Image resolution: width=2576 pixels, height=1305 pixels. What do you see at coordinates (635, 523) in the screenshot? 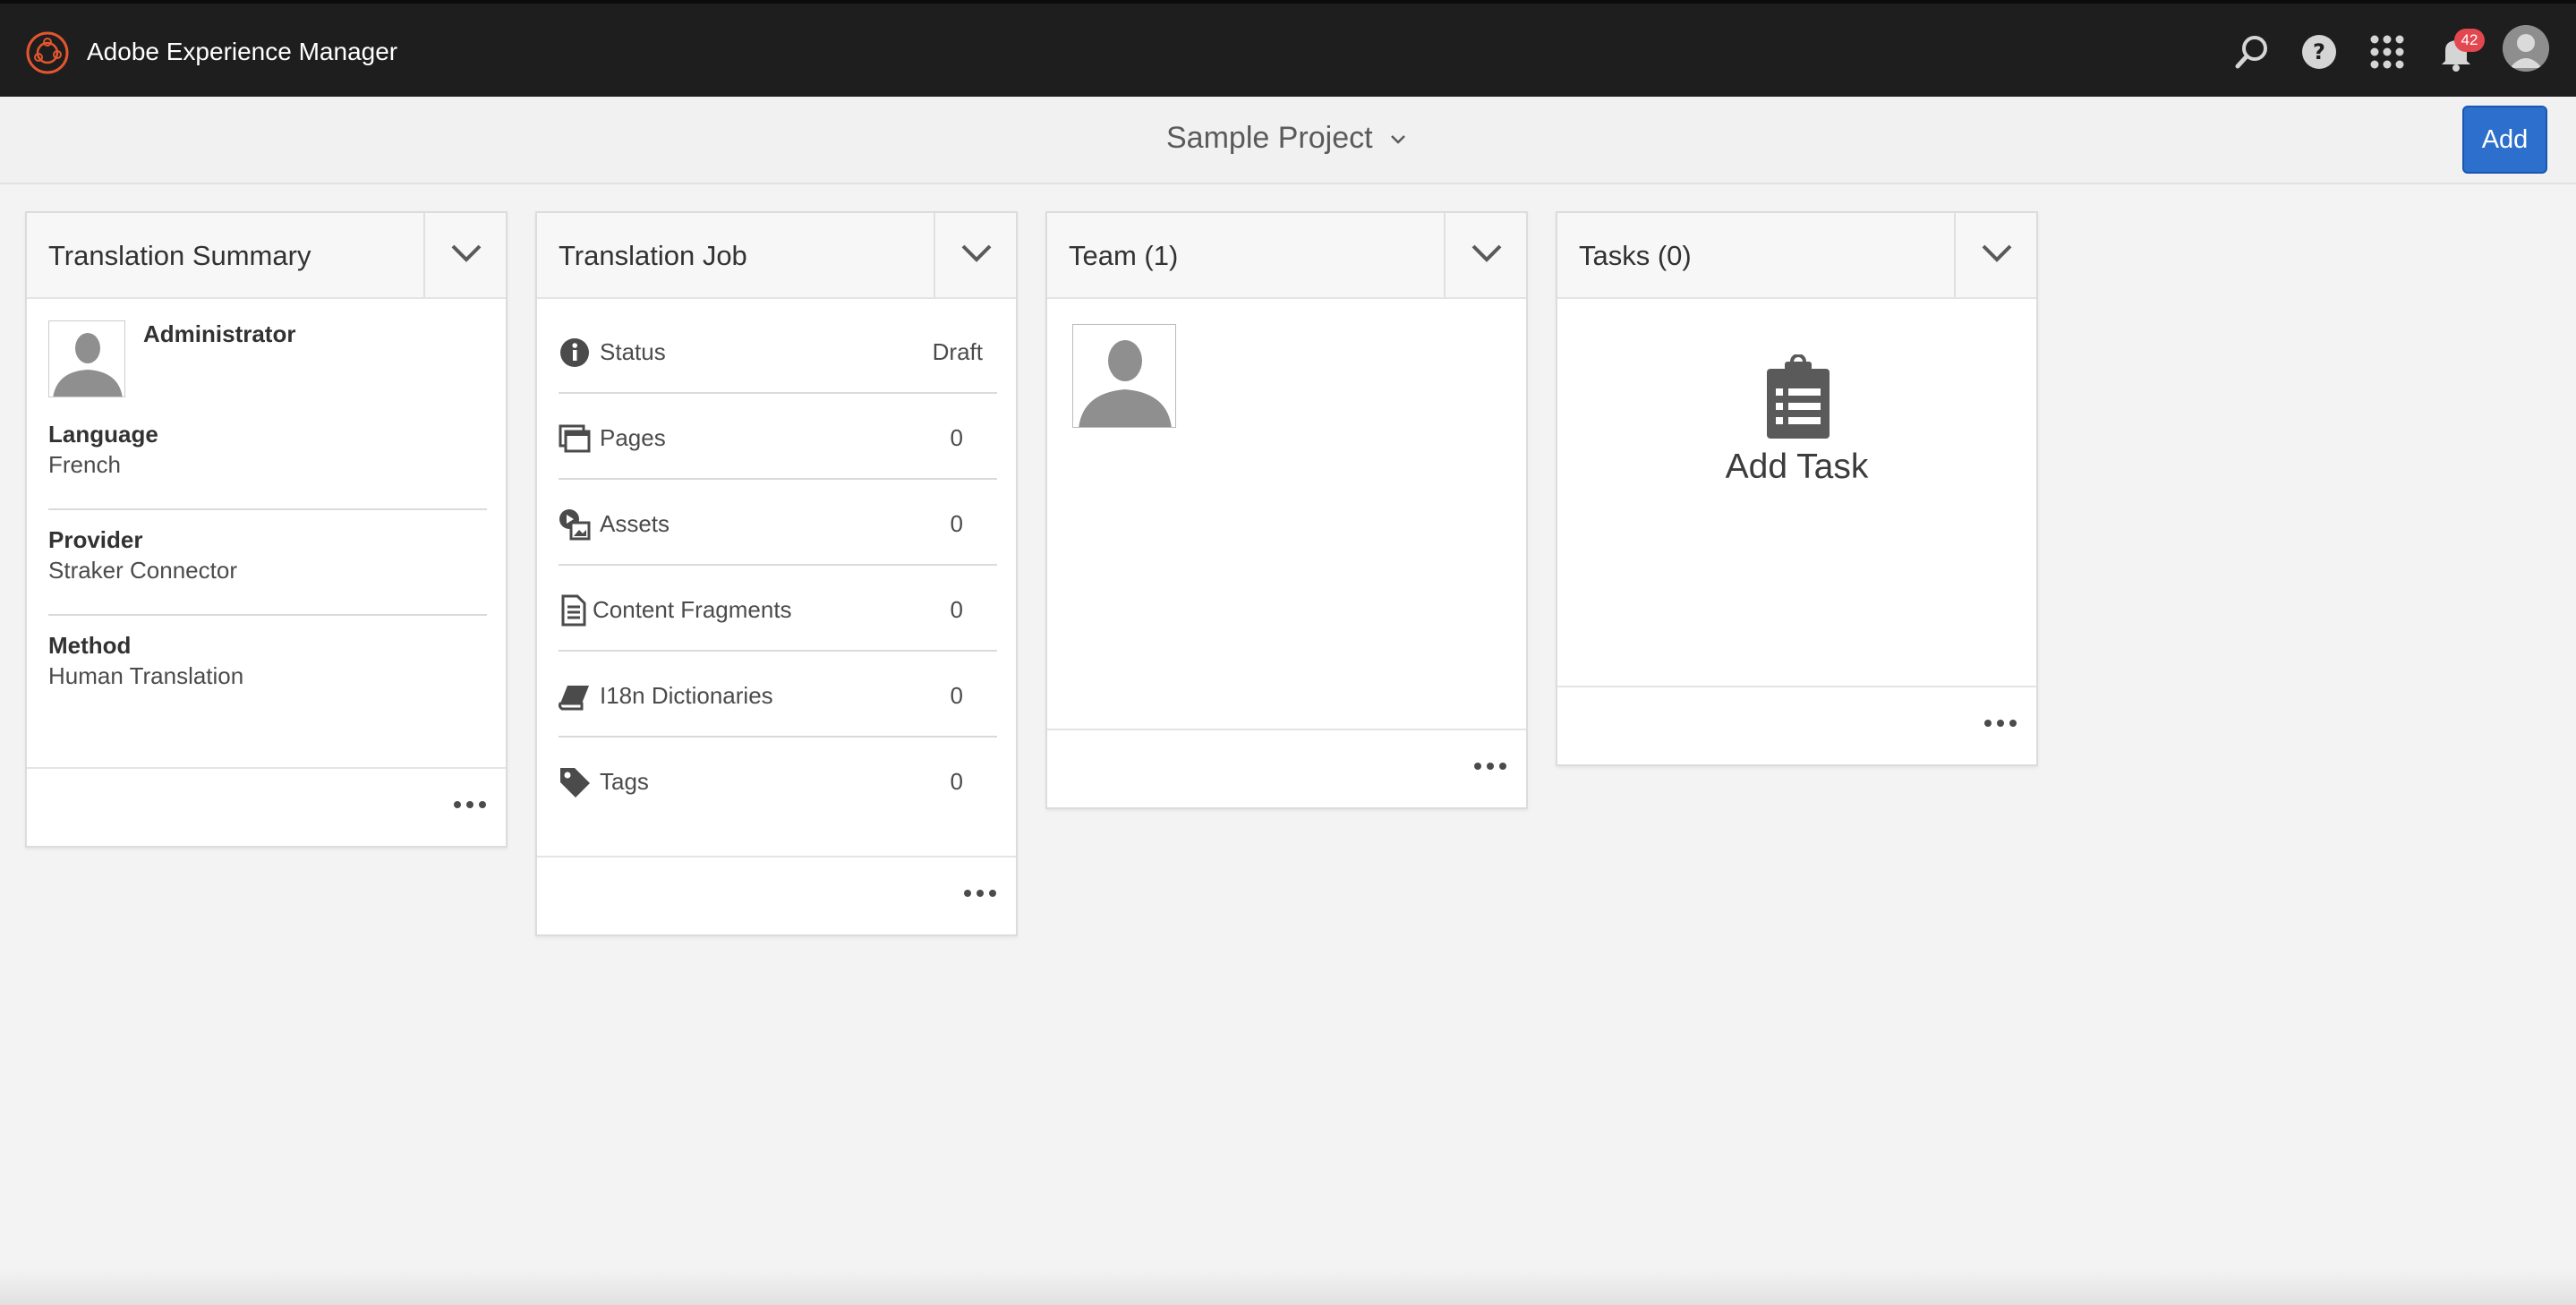
I see `job-row-label: Assets` at bounding box center [635, 523].